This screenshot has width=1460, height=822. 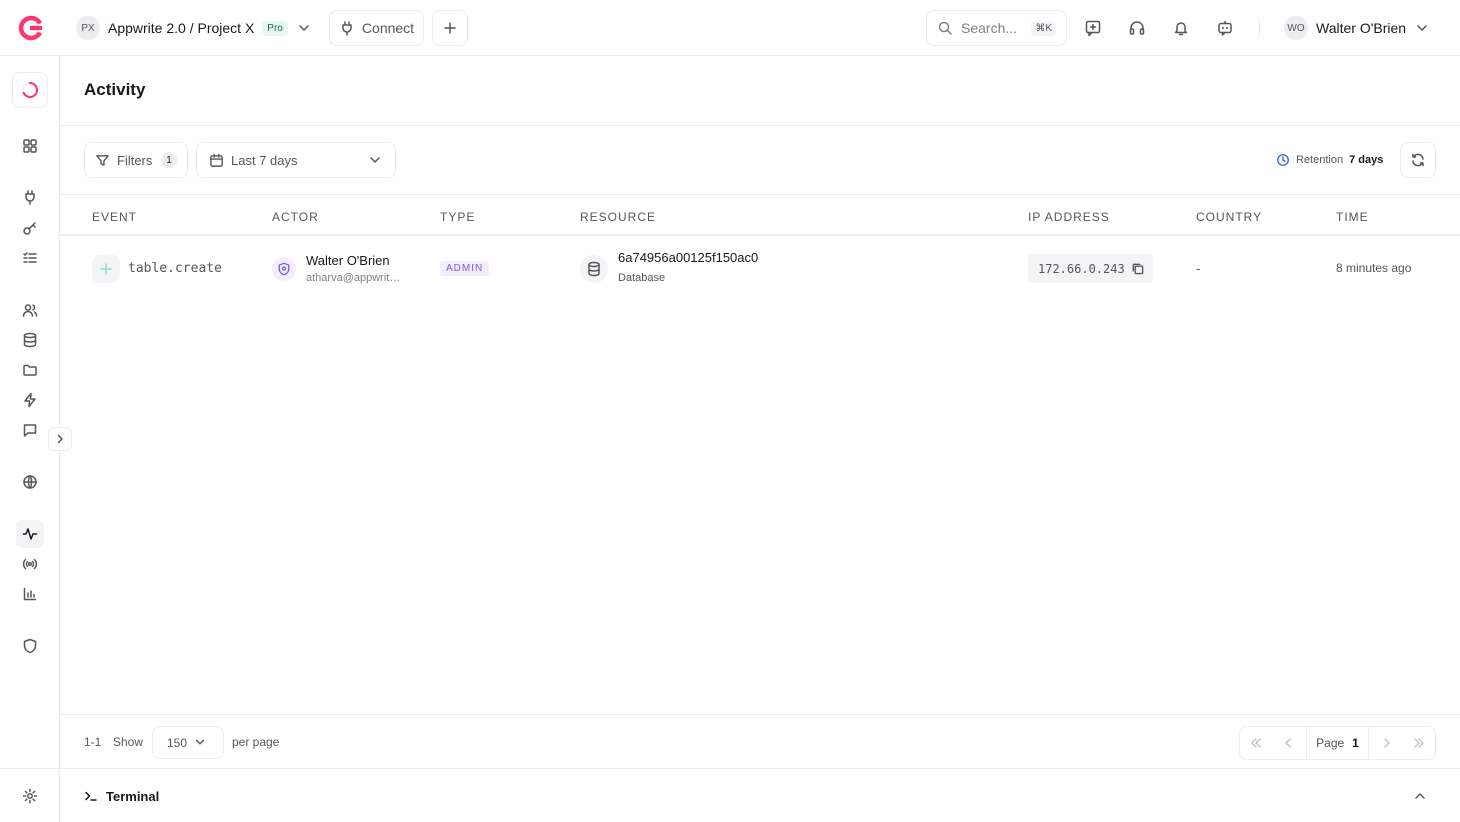 I want to click on user-name: Walter O'Brien, so click(x=1361, y=28).